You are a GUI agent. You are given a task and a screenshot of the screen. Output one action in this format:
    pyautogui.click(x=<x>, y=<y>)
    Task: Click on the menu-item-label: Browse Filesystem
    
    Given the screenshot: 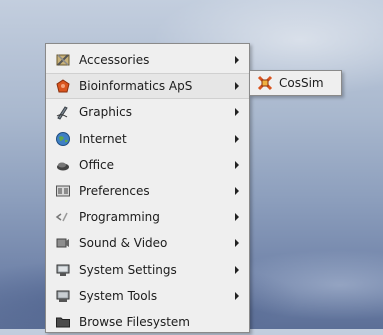 What is the action you would take?
    pyautogui.click(x=134, y=321)
    